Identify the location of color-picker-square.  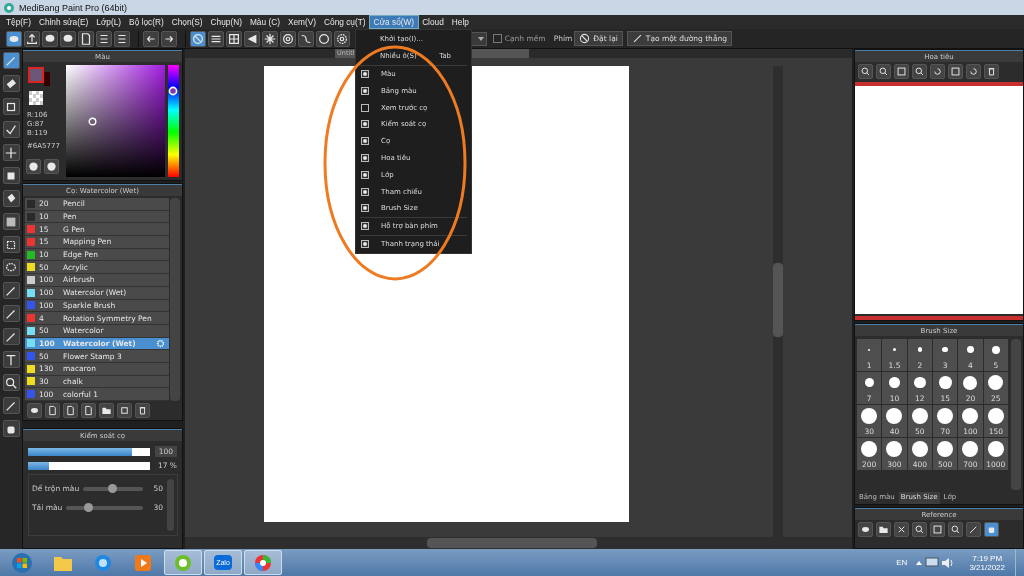
(116, 121).